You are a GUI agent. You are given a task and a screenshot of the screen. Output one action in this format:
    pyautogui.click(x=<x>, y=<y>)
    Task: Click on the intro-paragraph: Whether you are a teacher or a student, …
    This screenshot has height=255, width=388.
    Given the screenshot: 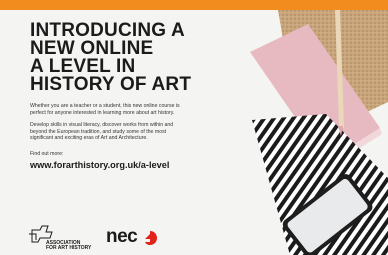 What is the action you would take?
    pyautogui.click(x=105, y=109)
    